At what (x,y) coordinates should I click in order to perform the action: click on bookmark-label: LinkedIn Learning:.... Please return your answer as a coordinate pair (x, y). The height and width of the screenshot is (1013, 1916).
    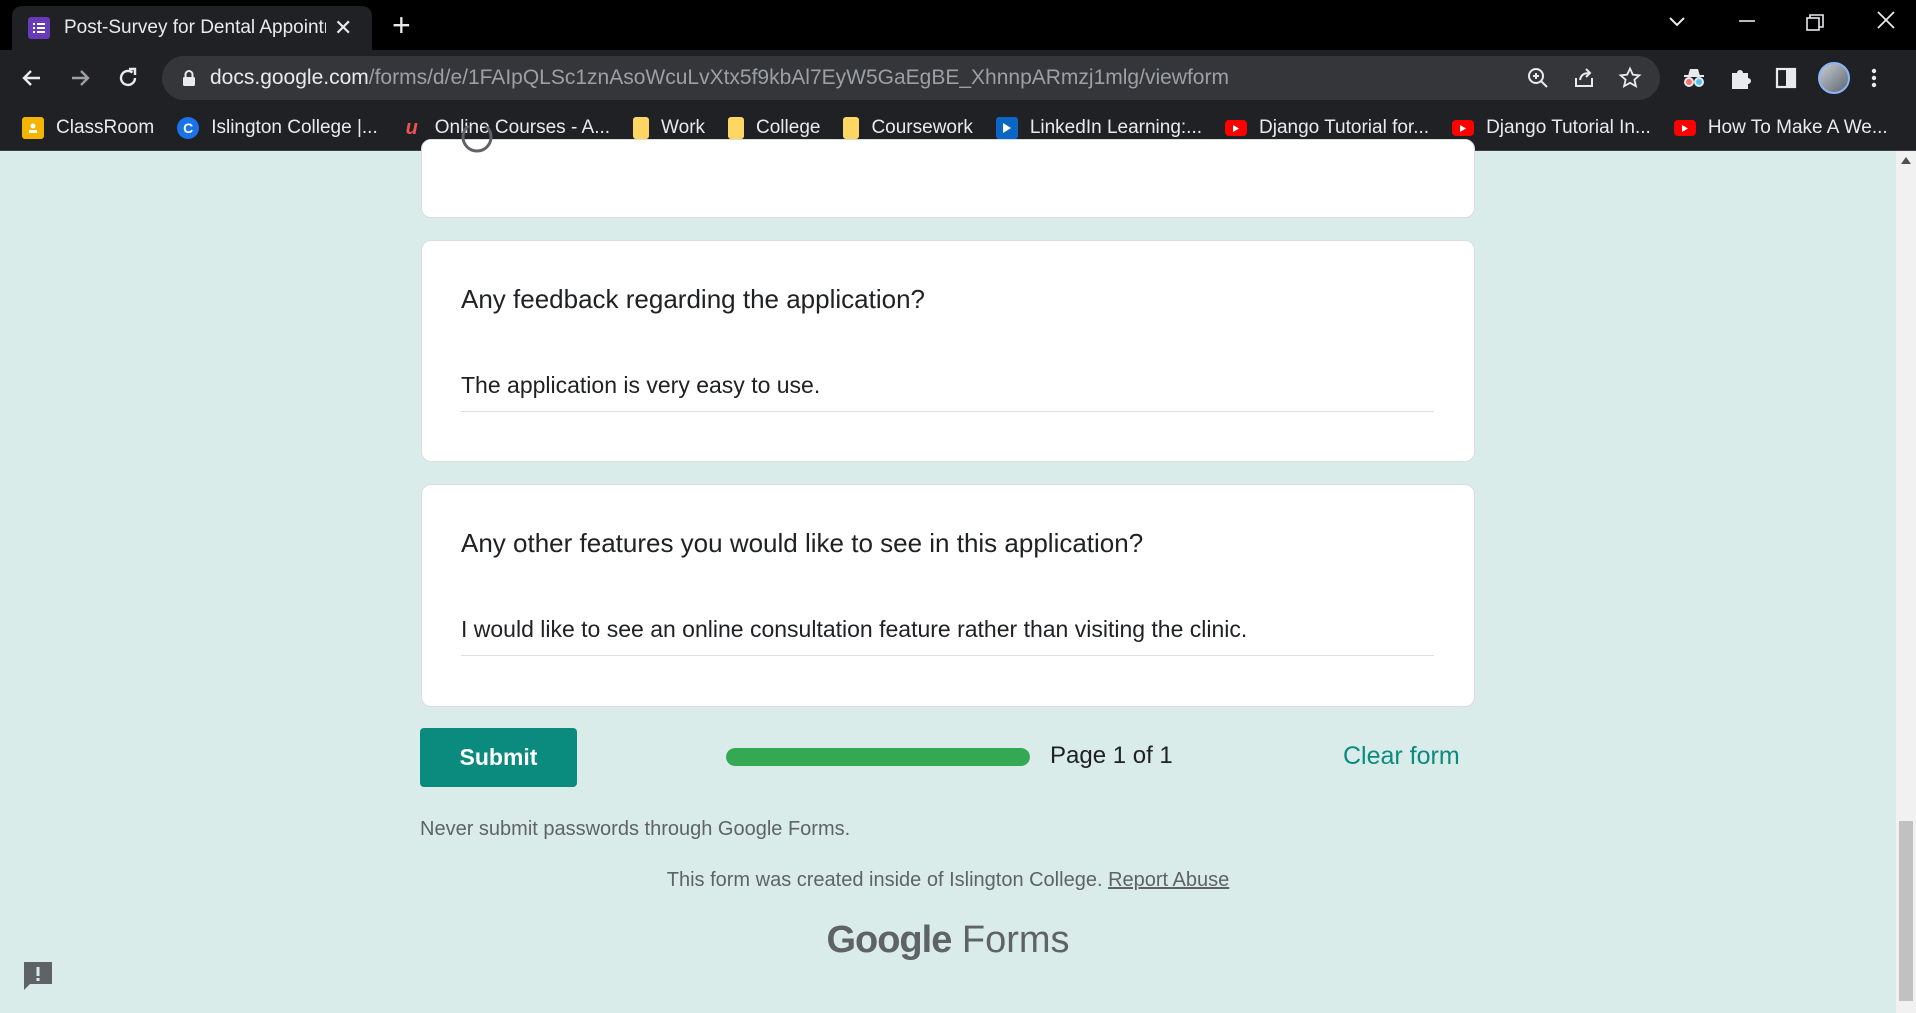
    Looking at the image, I should click on (1116, 127).